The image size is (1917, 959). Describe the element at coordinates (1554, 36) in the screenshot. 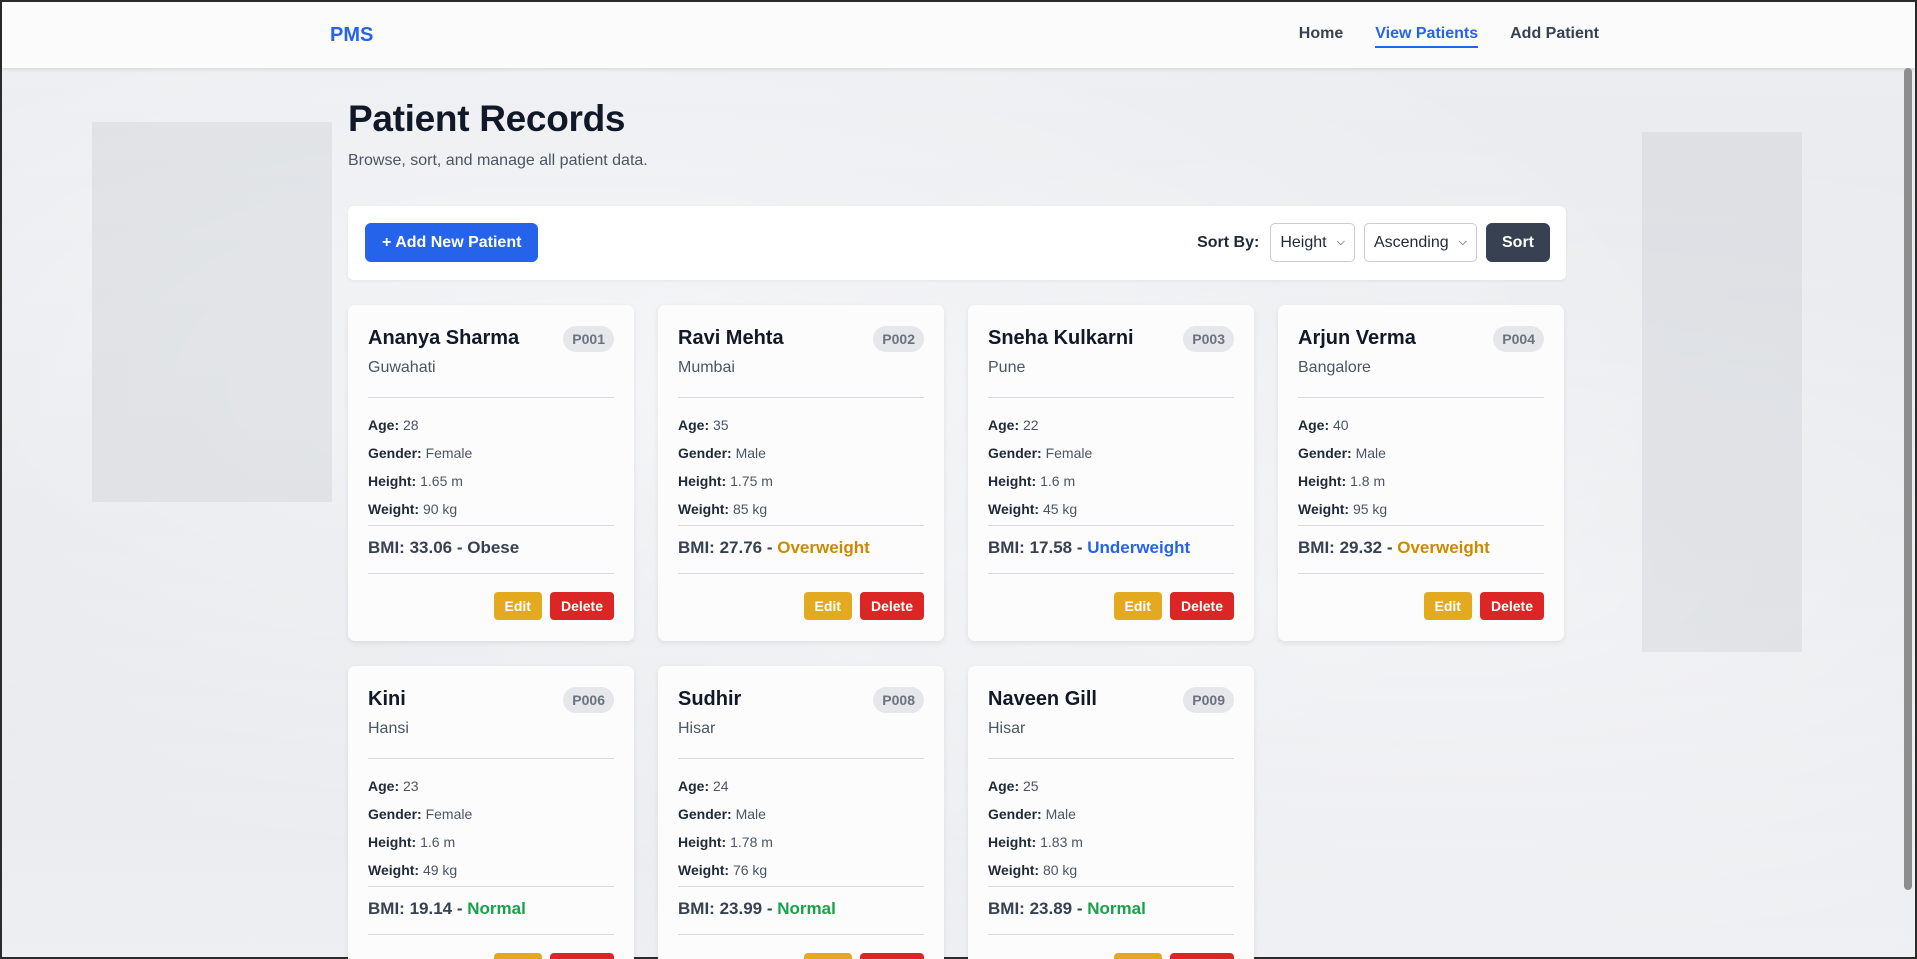

I see `nav-link-add-patient: Add Patient` at that location.